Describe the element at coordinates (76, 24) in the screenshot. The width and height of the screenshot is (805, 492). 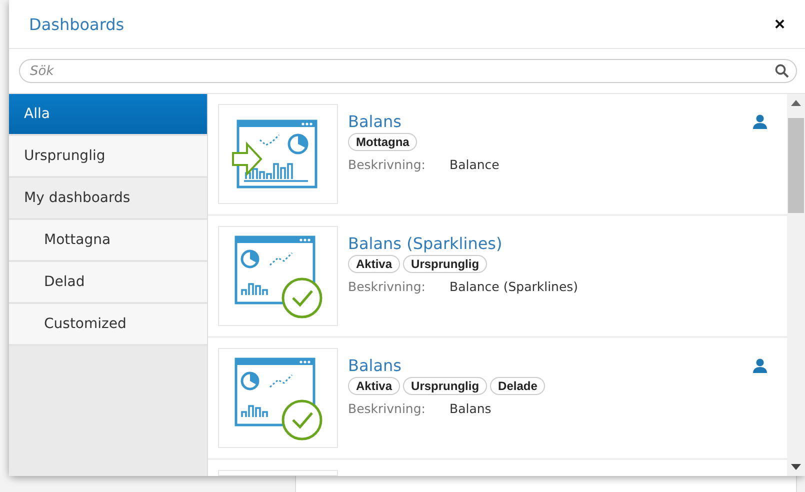
I see `dialog-title: Dashboards` at that location.